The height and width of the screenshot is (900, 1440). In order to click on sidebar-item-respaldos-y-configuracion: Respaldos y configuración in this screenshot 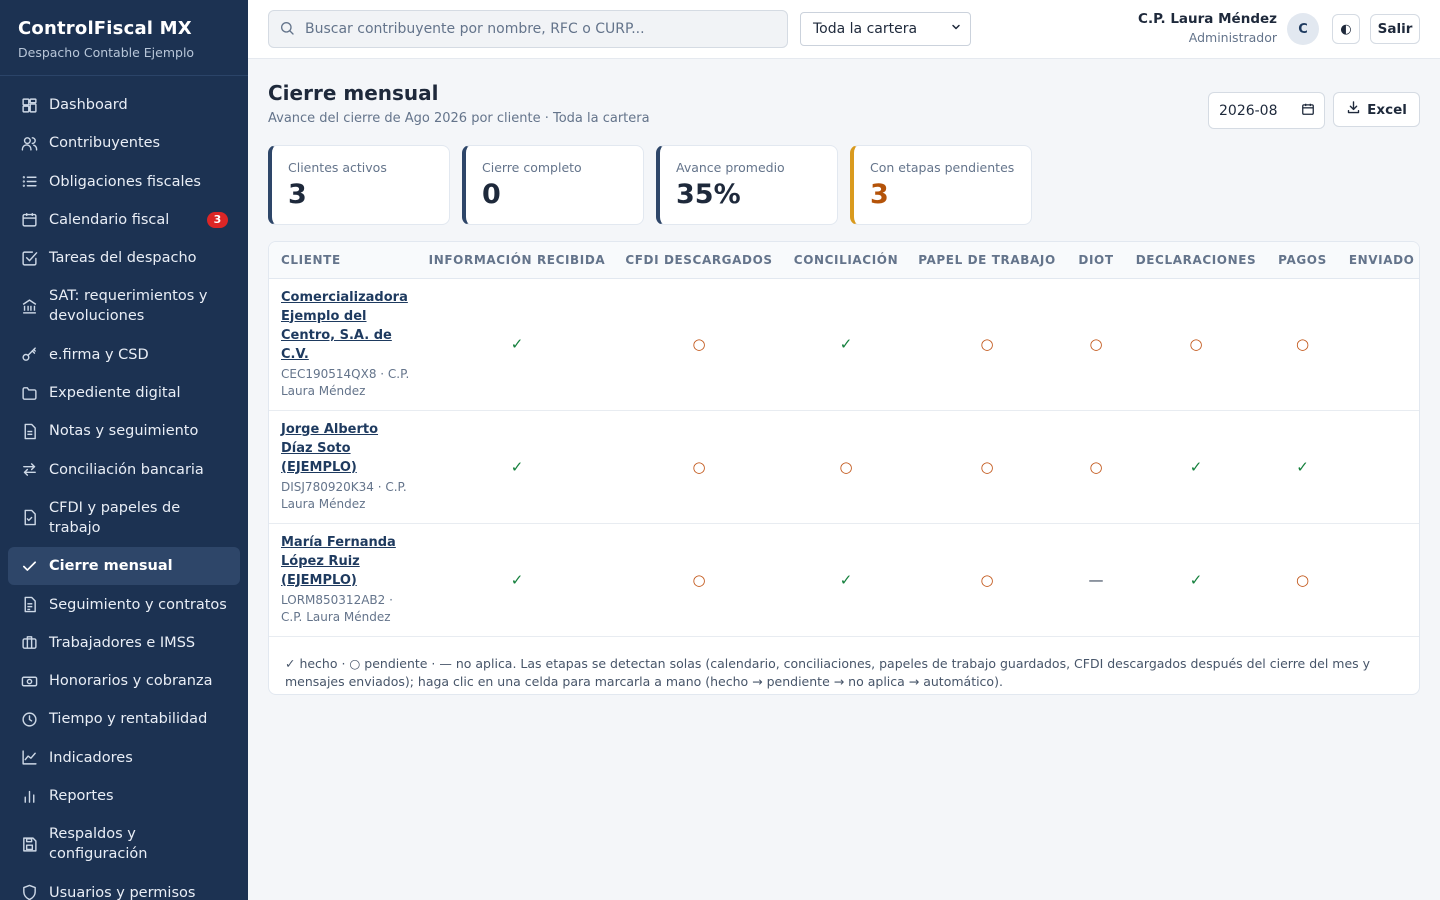, I will do `click(124, 844)`.